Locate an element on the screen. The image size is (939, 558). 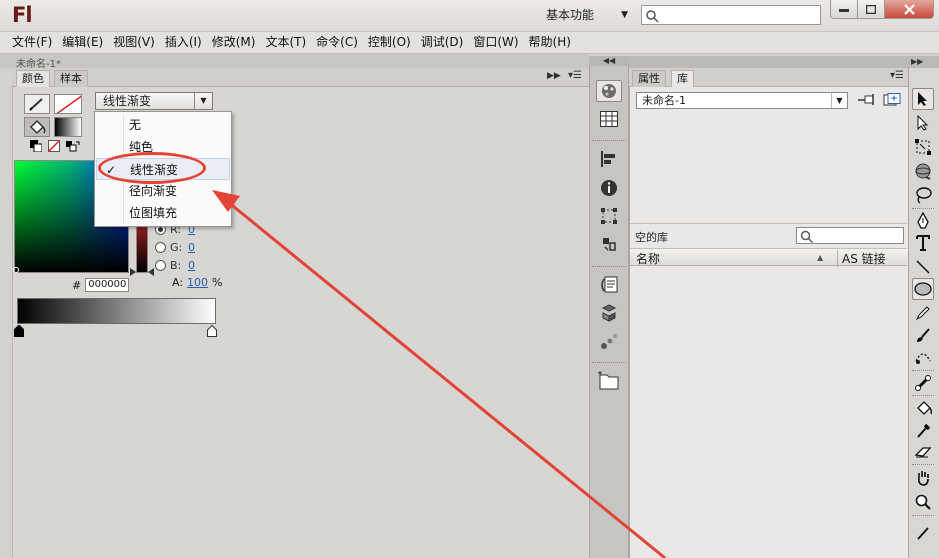
new-library-icon is located at coordinates (892, 100).